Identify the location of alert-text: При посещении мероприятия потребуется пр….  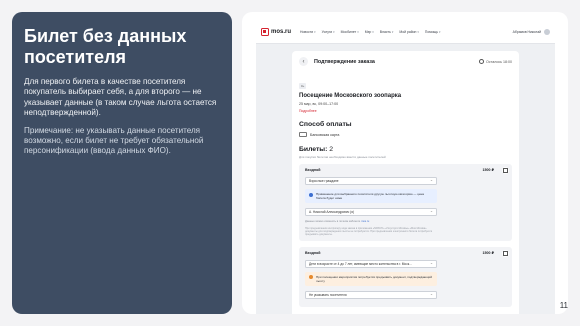
(374, 278).